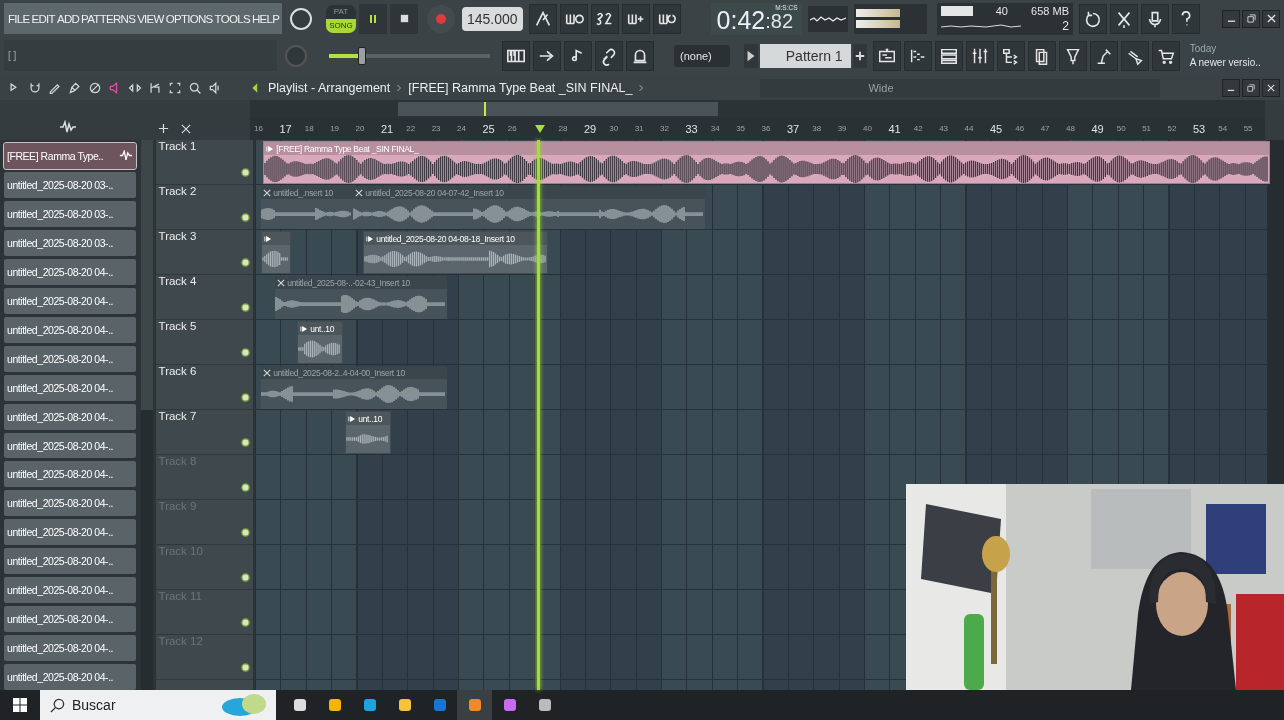  Describe the element at coordinates (68, 127) in the screenshot. I see `waveform-icon` at that location.